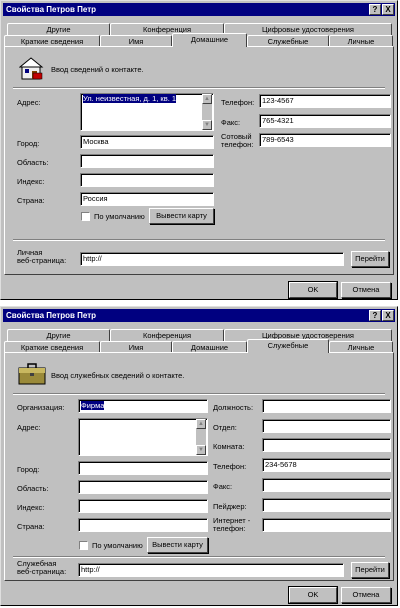 Image resolution: width=400 pixels, height=608 pixels. Describe the element at coordinates (167, 335) in the screenshot. I see `tab-conference: Конференция` at that location.